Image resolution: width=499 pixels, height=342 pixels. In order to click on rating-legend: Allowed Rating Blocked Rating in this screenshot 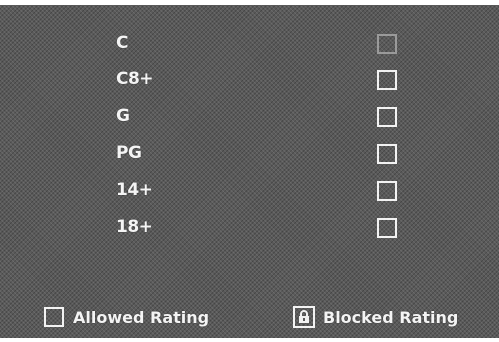, I will do `click(249, 318)`.